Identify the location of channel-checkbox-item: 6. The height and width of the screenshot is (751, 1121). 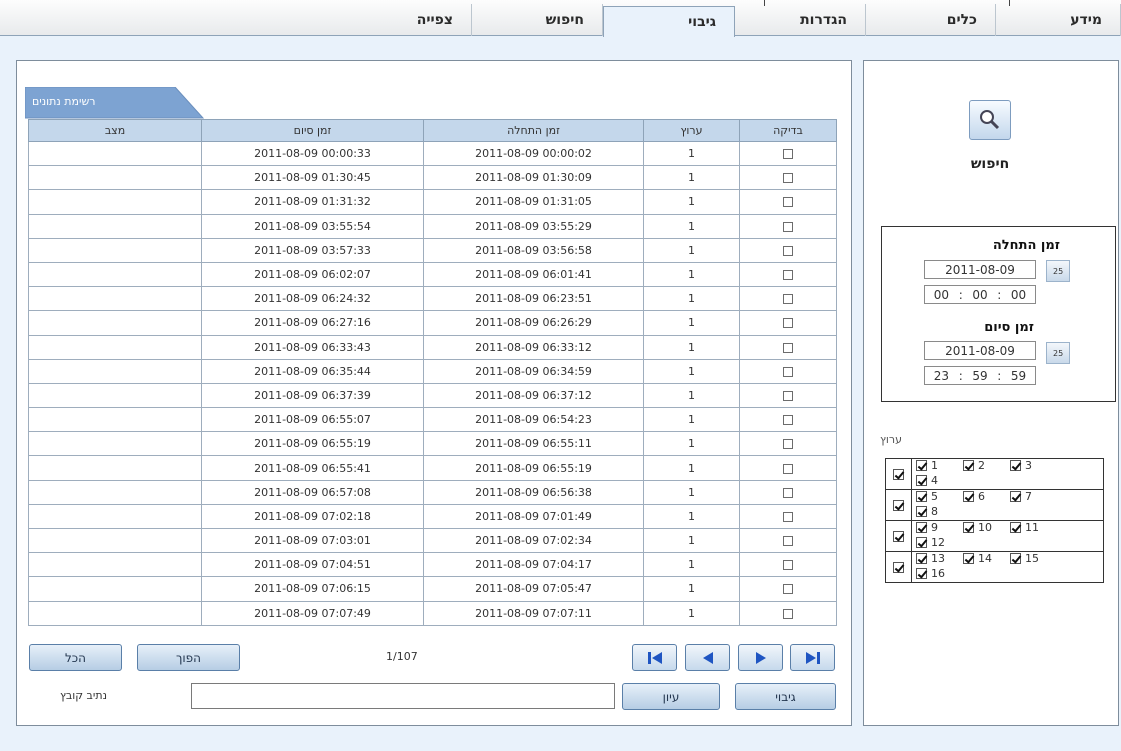
(986, 496).